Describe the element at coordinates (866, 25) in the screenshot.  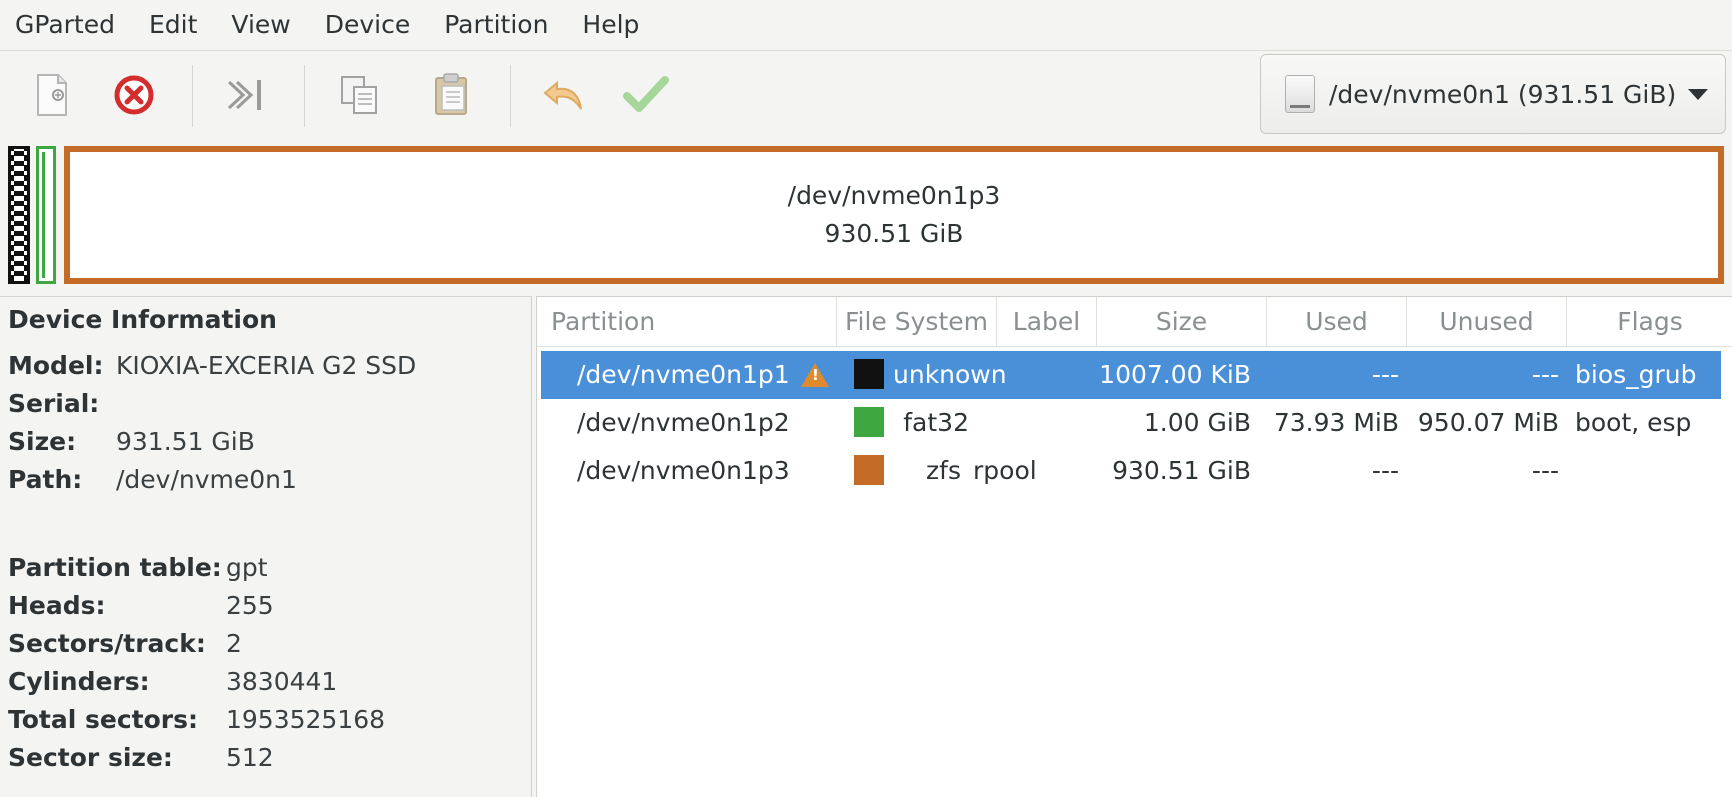
I see `menubar: GParted Edit View Device Partition Help` at that location.